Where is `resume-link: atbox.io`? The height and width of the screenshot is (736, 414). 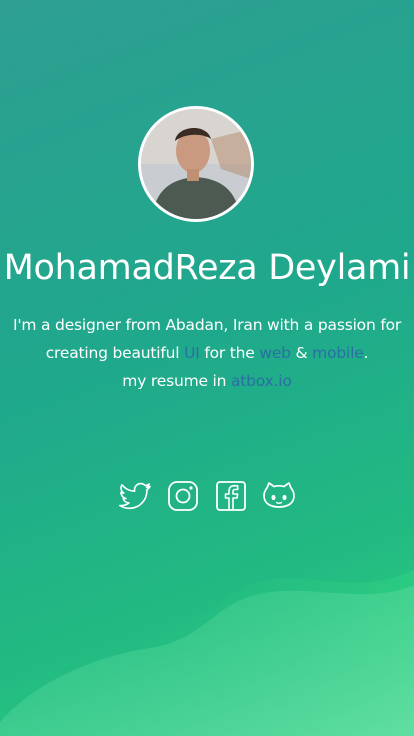
resume-link: atbox.io is located at coordinates (261, 381).